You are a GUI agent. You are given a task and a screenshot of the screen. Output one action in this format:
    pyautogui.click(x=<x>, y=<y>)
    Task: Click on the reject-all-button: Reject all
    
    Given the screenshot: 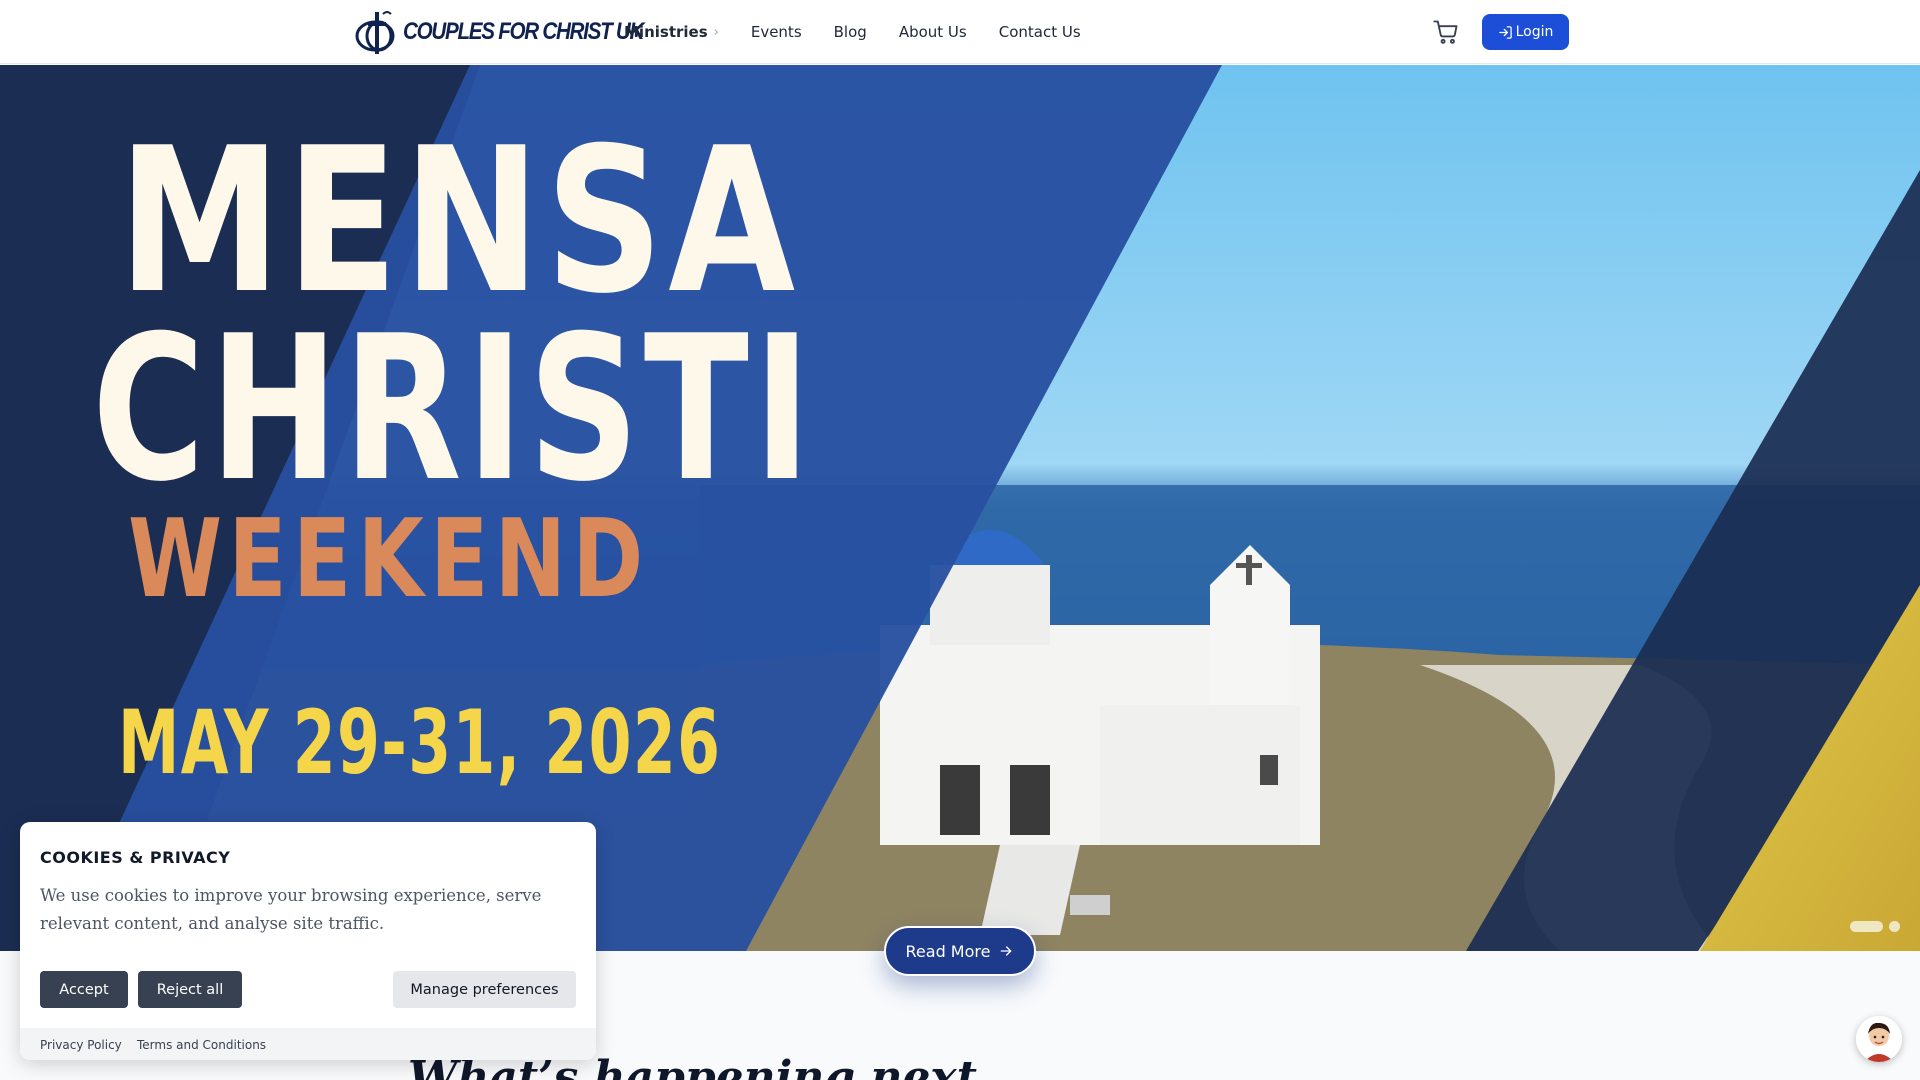 What is the action you would take?
    pyautogui.click(x=190, y=989)
    